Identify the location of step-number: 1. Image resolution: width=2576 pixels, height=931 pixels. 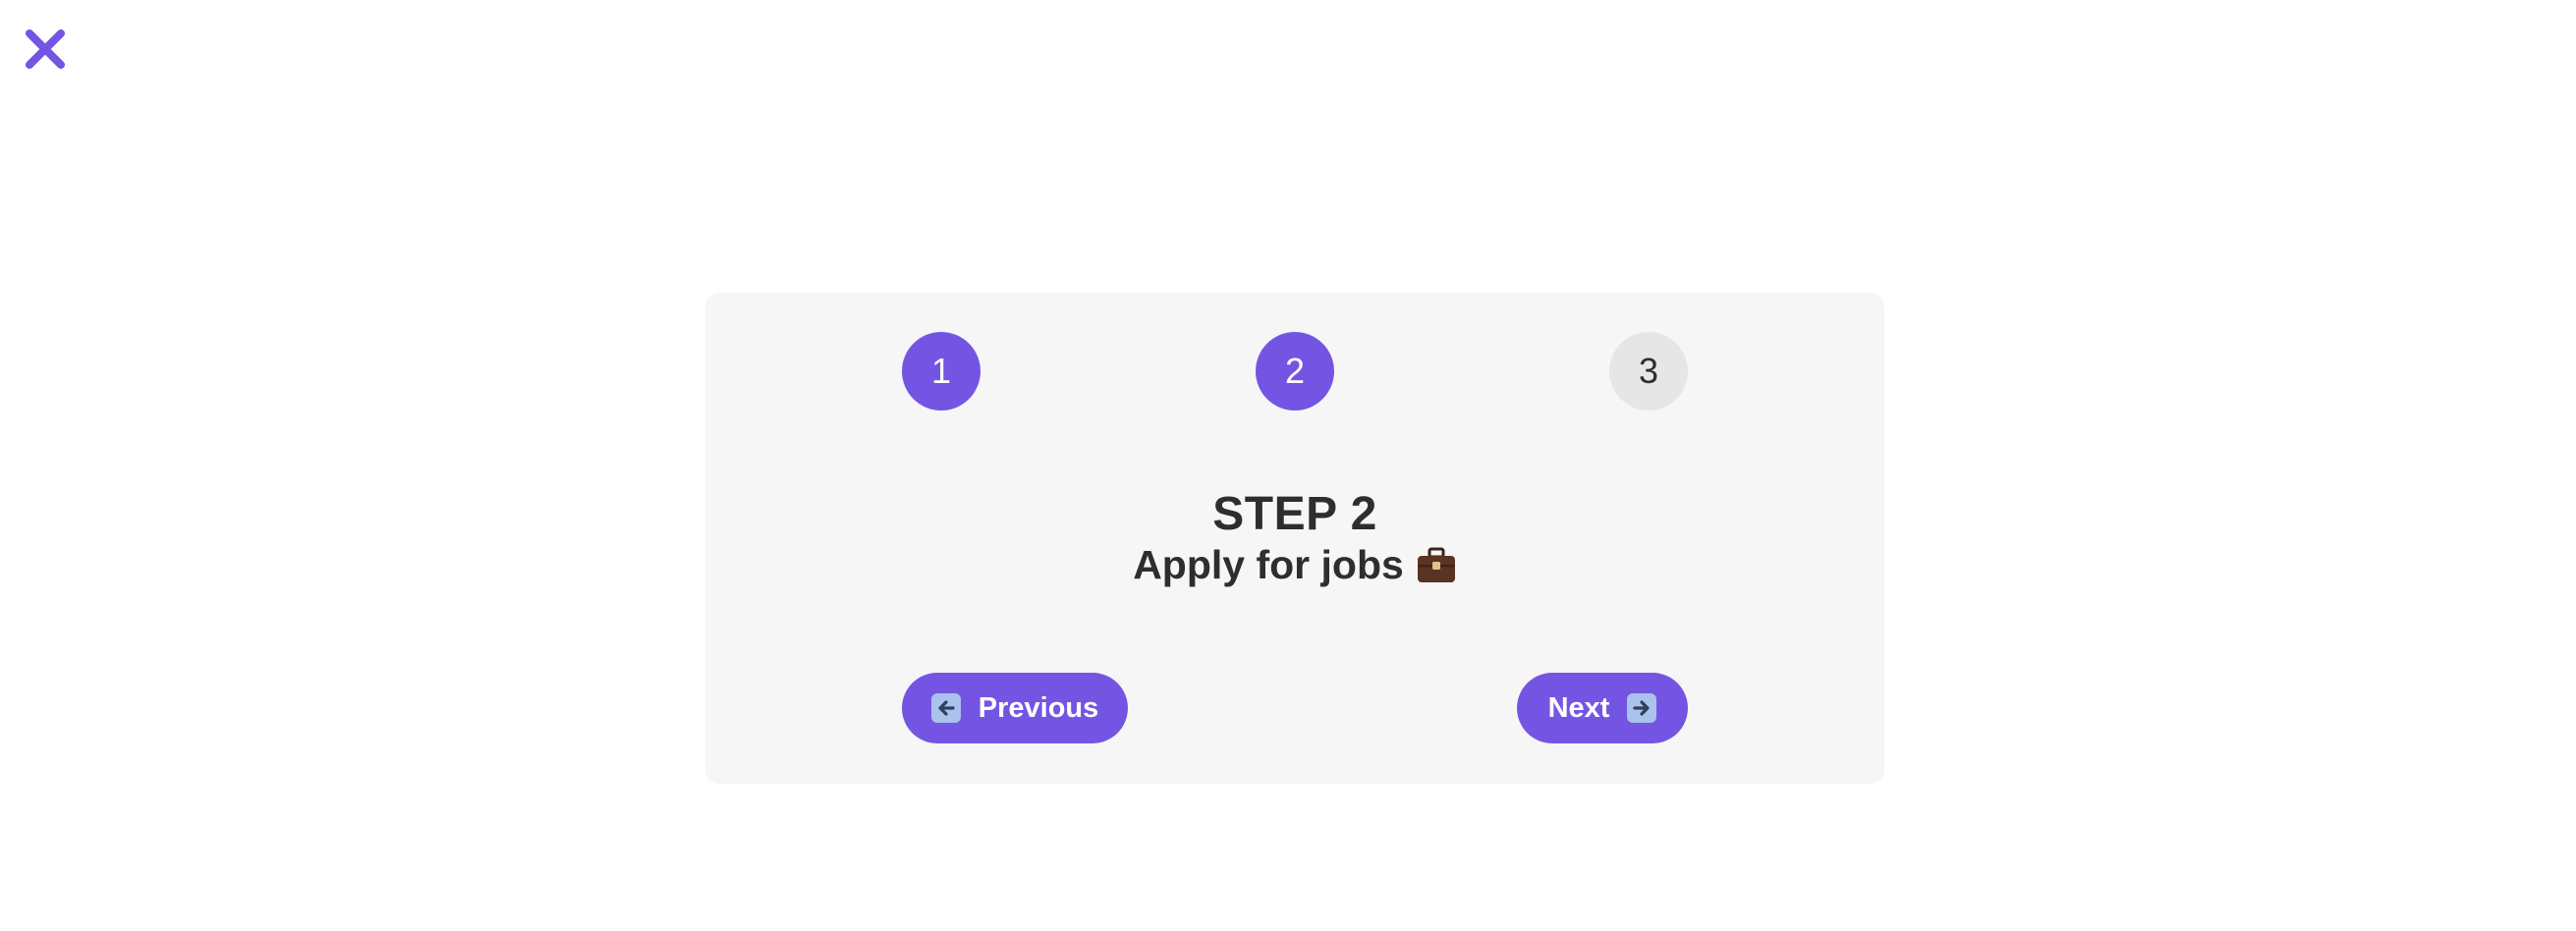
(941, 371).